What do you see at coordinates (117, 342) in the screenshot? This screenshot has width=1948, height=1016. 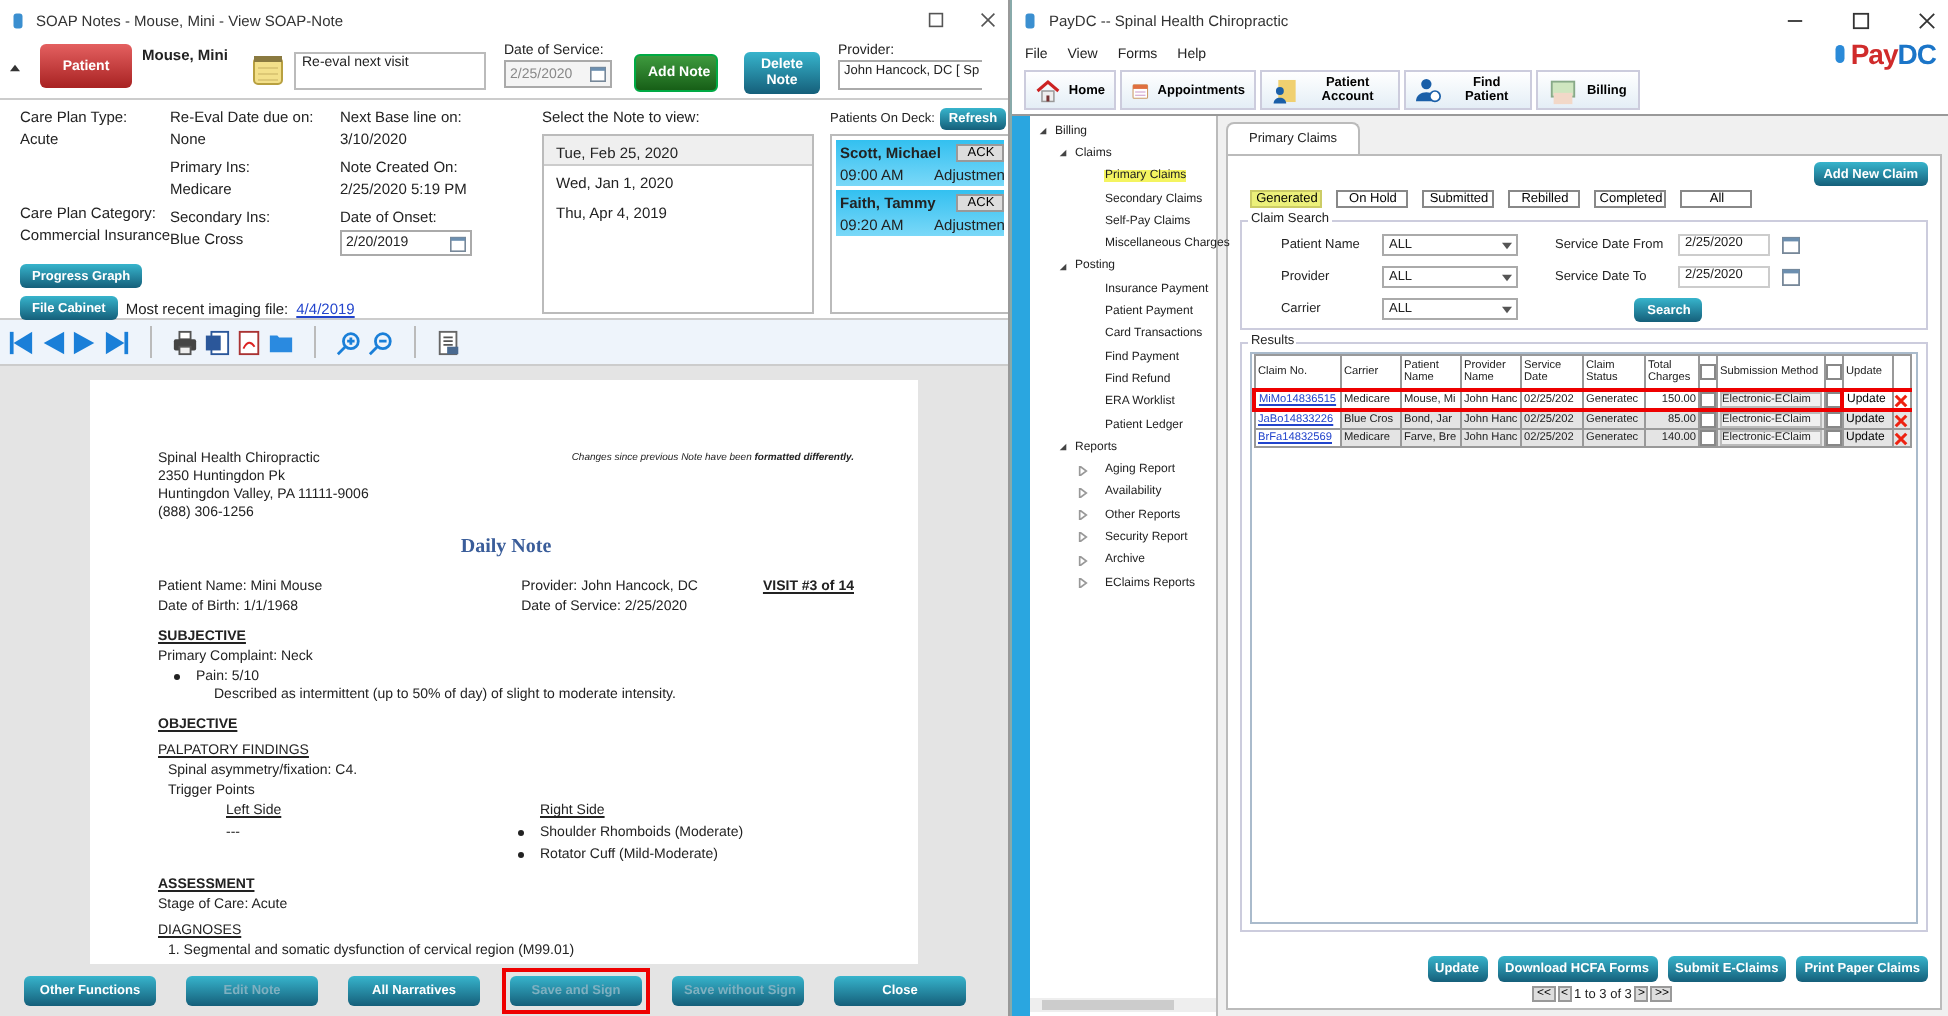 I see `last-page-icon` at bounding box center [117, 342].